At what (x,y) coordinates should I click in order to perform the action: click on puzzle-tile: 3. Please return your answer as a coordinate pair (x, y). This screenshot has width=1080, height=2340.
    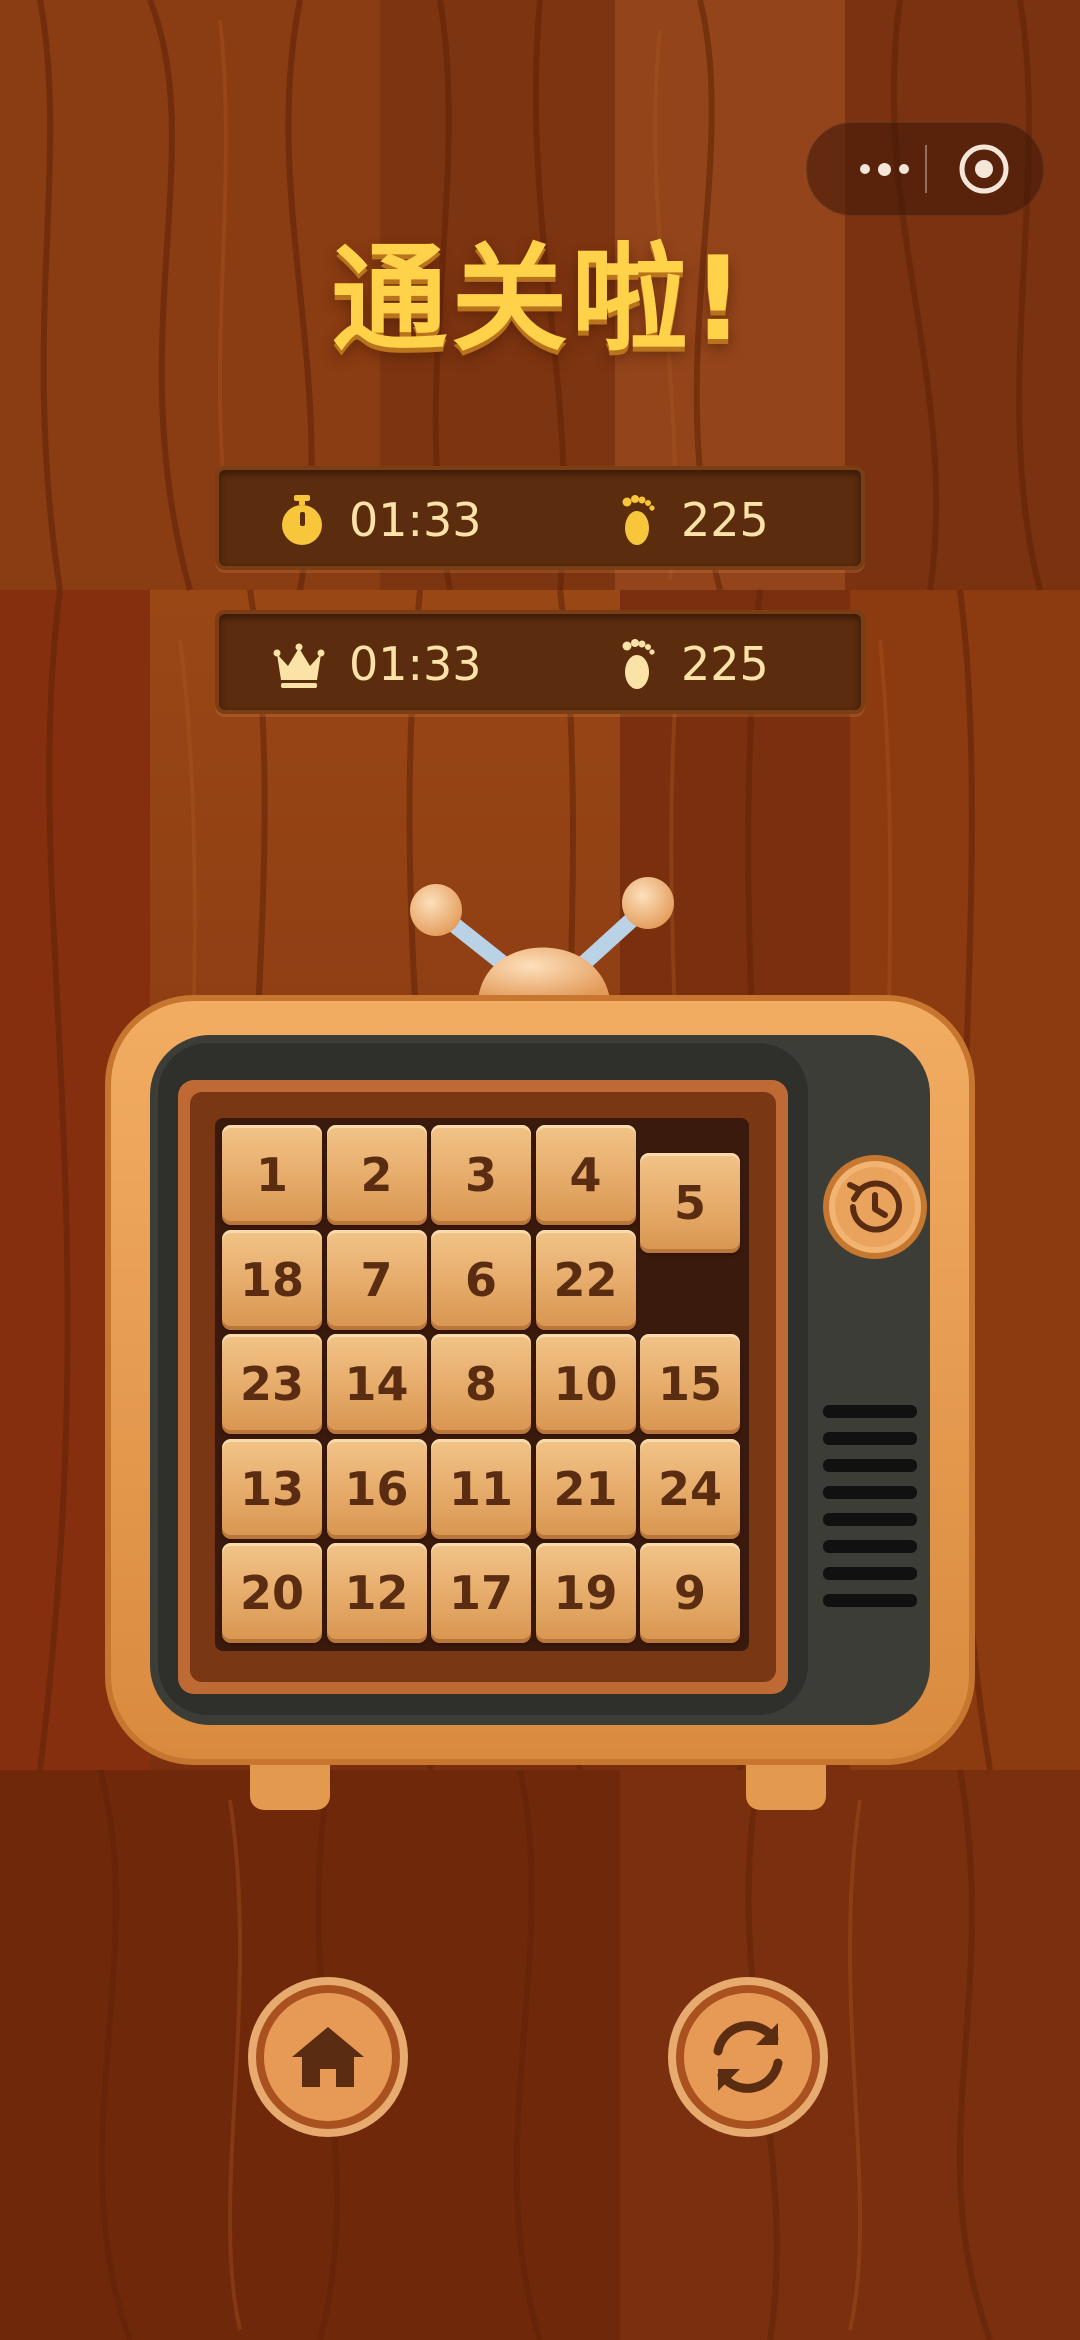
    Looking at the image, I should click on (481, 1175).